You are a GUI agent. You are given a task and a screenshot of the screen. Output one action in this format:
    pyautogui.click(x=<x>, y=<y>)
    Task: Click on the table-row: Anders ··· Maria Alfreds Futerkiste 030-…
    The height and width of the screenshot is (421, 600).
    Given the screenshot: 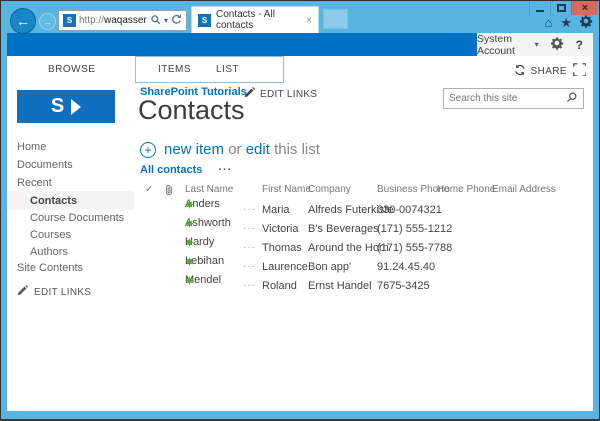 What is the action you would take?
    pyautogui.click(x=300, y=210)
    